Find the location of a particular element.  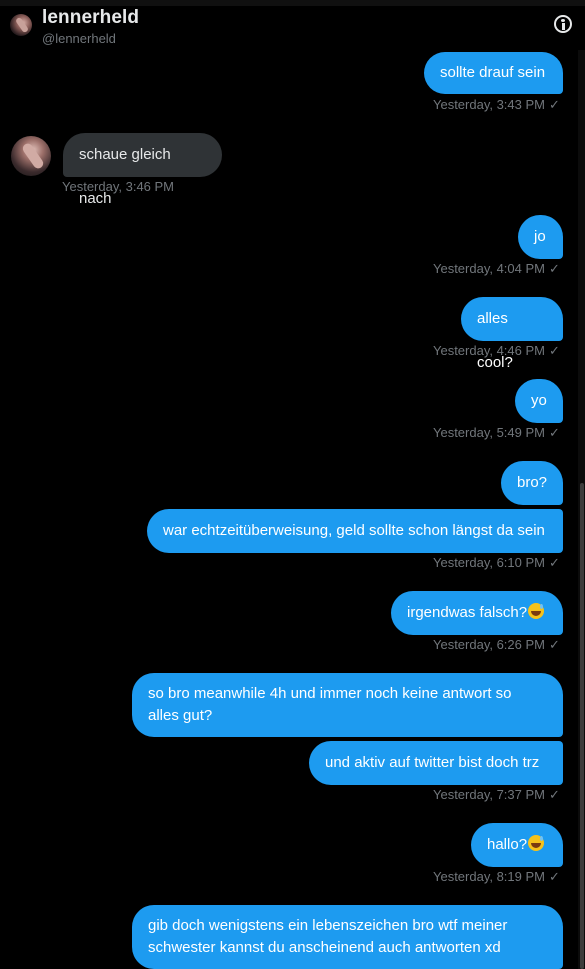

message-timestamp: Yesterday, 3:43 PM is located at coordinates (488, 104).